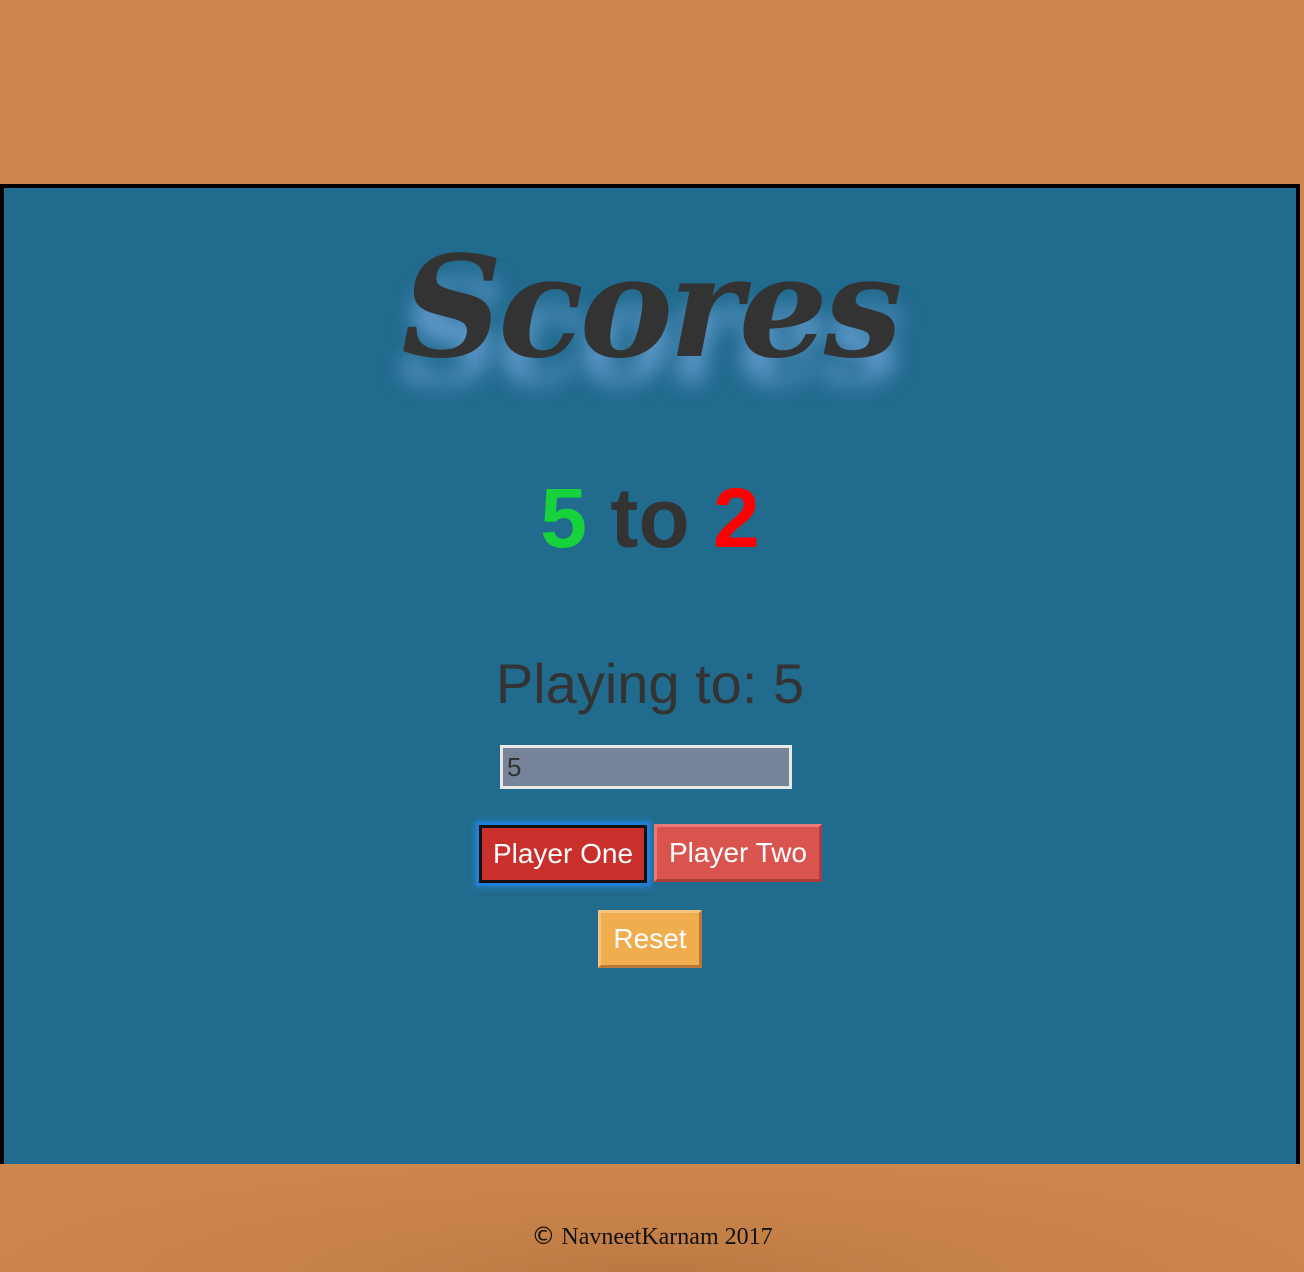 This screenshot has width=1304, height=1272. What do you see at coordinates (646, 767) in the screenshot?
I see `winning-score-input` at bounding box center [646, 767].